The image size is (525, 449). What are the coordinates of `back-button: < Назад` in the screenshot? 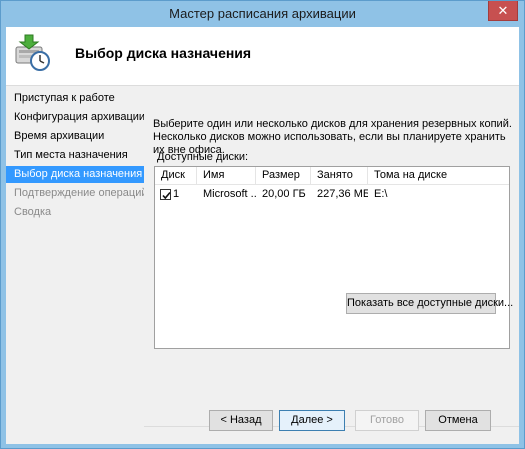 It's located at (241, 420).